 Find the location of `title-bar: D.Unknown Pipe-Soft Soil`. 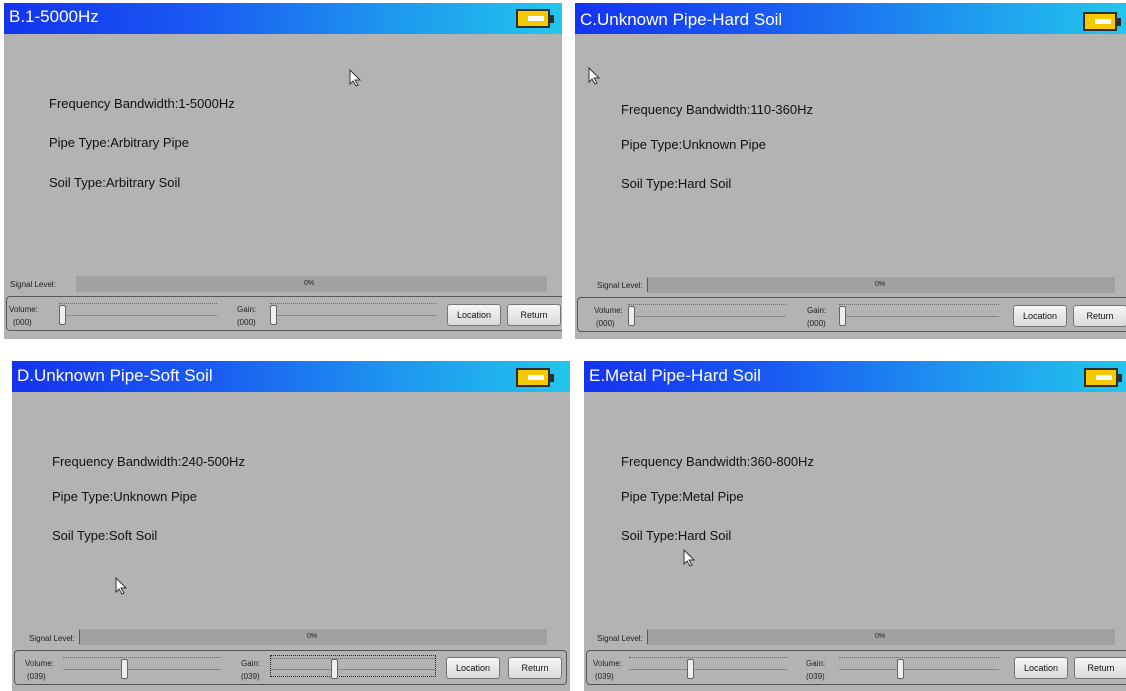

title-bar: D.Unknown Pipe-Soft Soil is located at coordinates (291, 376).